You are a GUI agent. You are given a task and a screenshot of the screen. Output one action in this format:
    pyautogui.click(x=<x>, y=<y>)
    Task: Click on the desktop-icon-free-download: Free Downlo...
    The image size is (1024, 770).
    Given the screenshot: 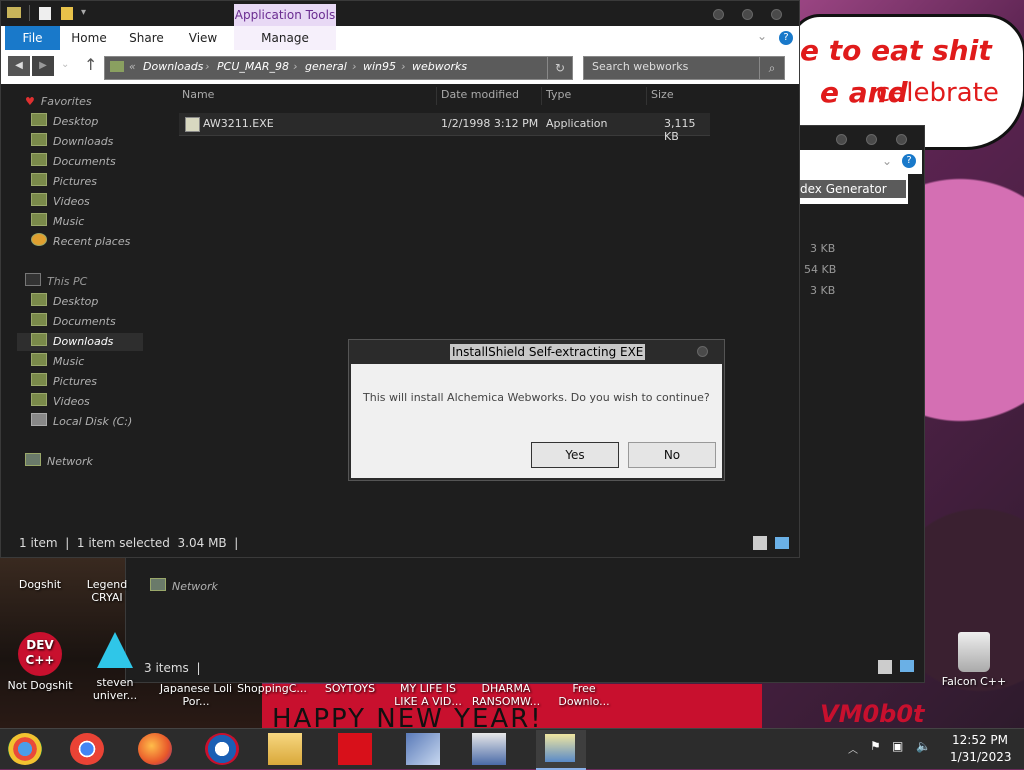 What is the action you would take?
    pyautogui.click(x=584, y=695)
    